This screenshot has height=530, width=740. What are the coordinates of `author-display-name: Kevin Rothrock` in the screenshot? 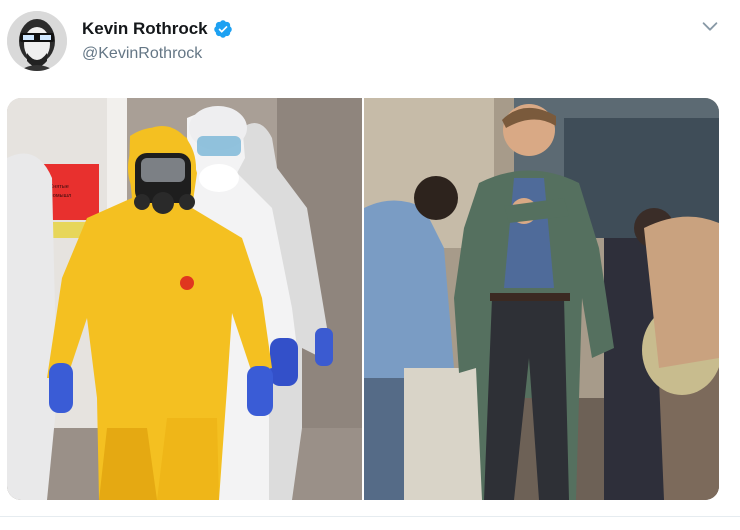 It's located at (145, 29).